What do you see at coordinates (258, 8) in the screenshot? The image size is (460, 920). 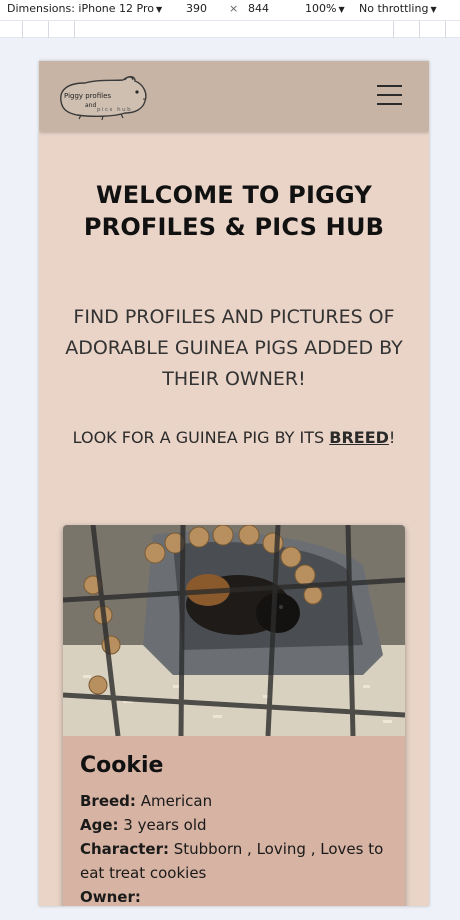 I see `height-input: 844` at bounding box center [258, 8].